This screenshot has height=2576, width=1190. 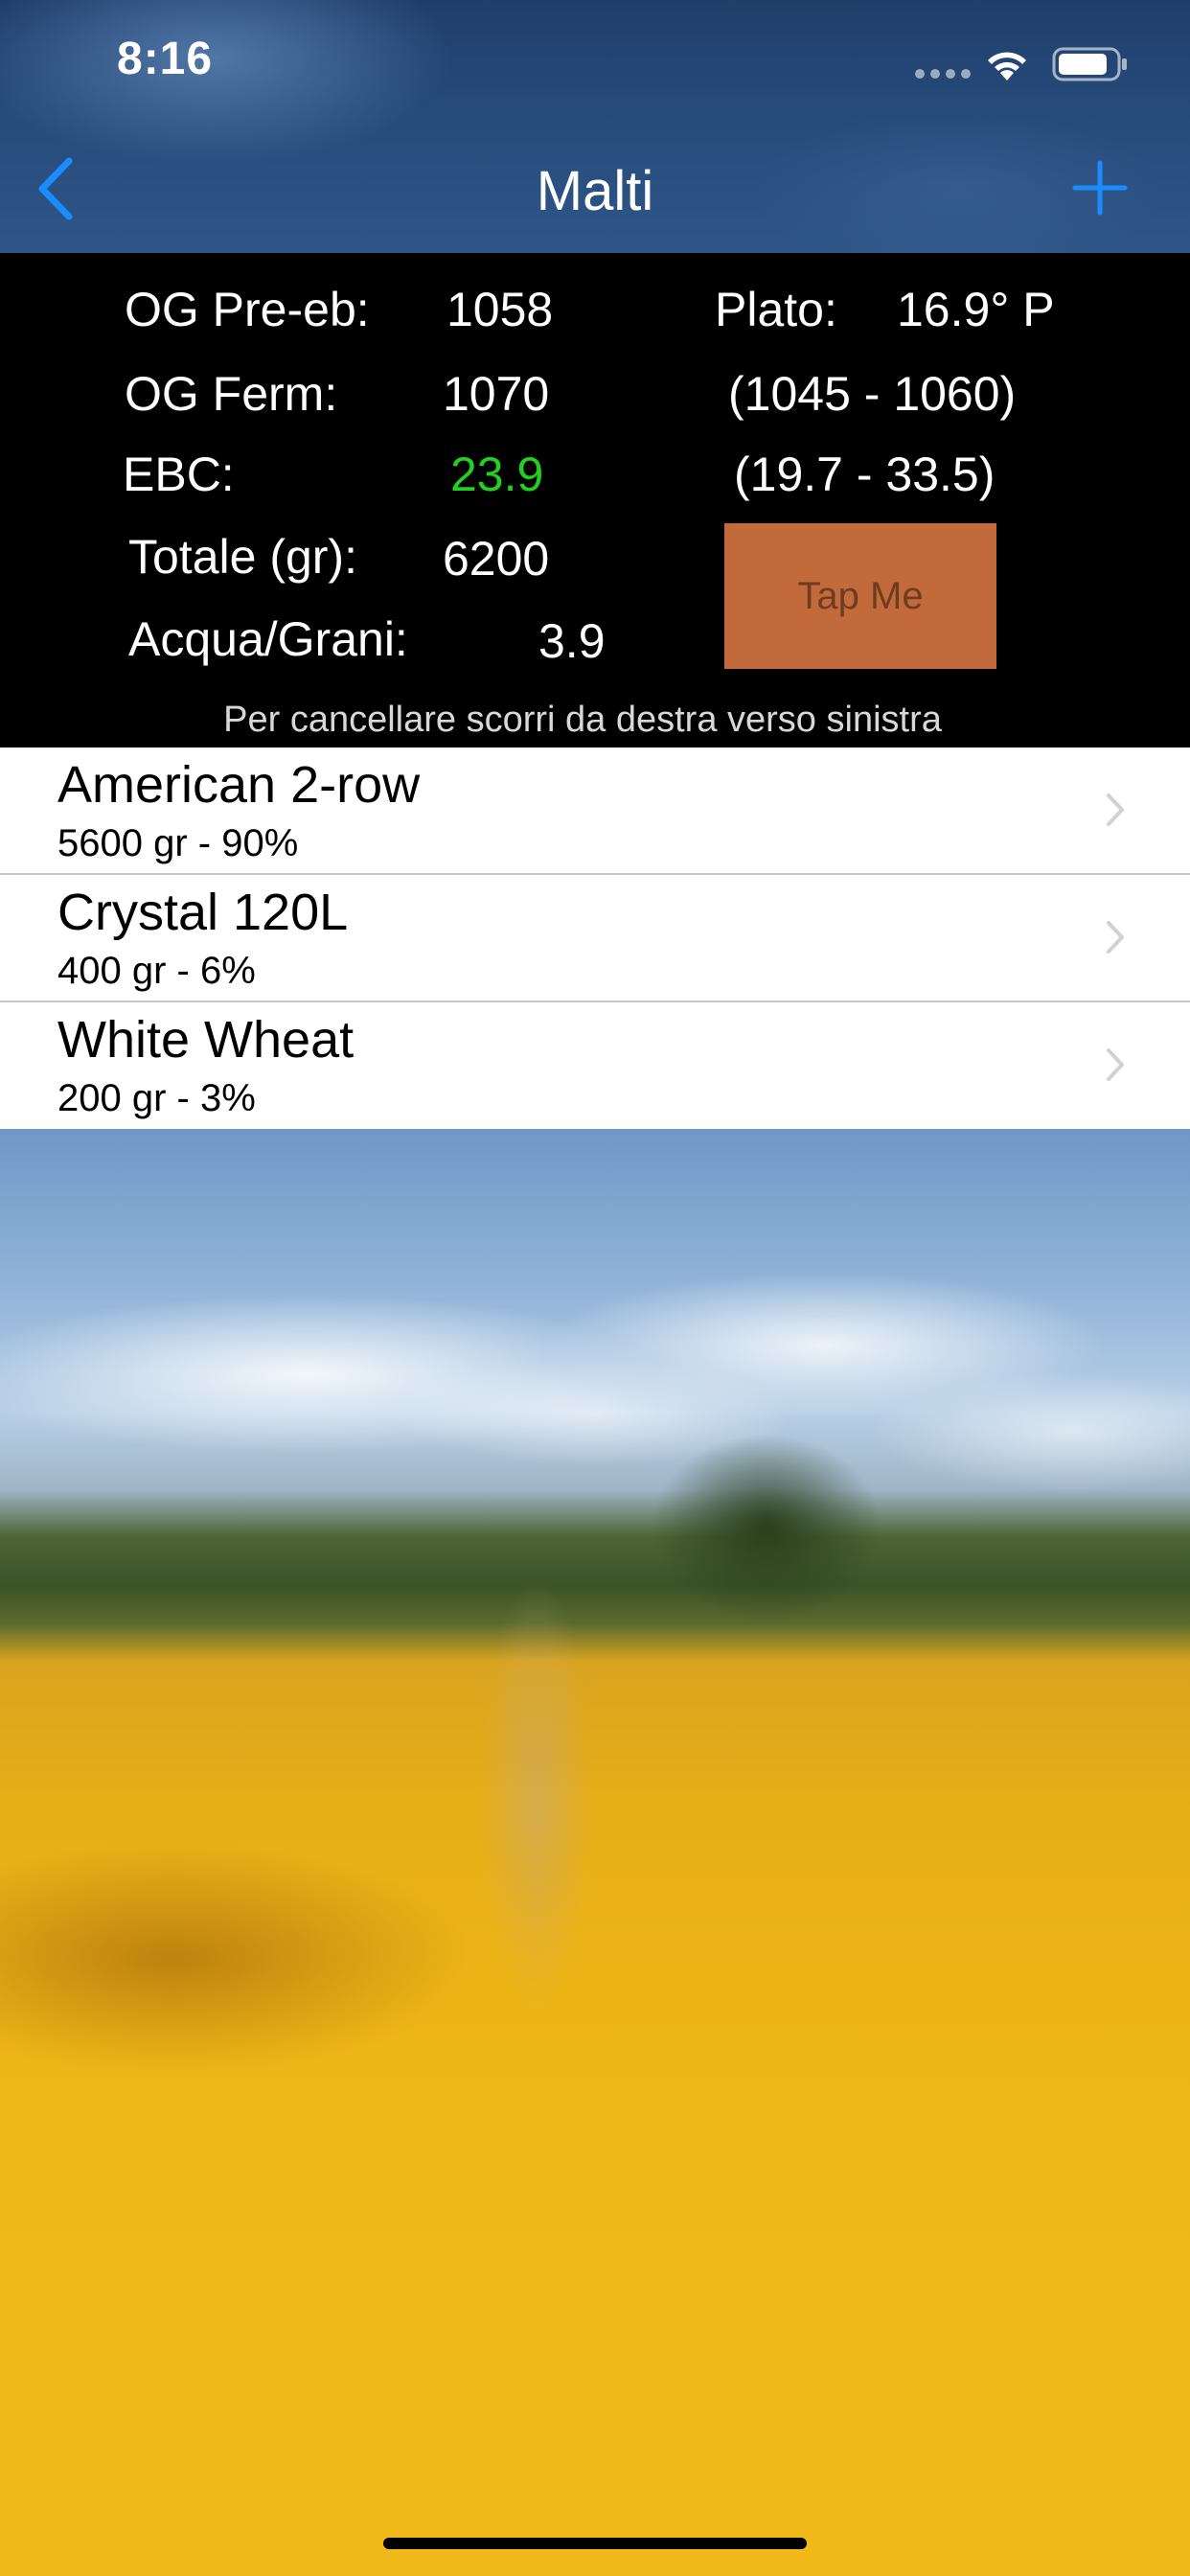 What do you see at coordinates (239, 785) in the screenshot?
I see `malt-name: American 2-row` at bounding box center [239, 785].